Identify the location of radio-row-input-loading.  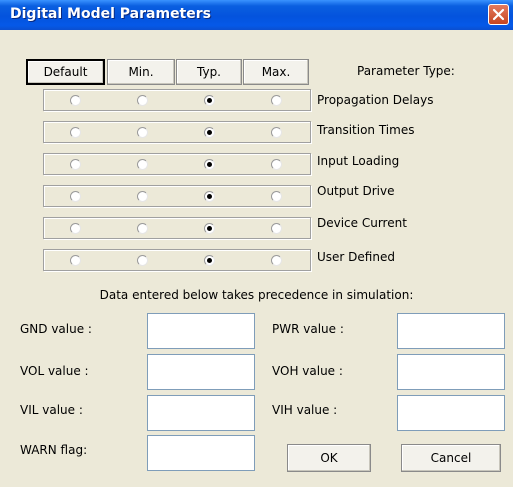
(177, 164).